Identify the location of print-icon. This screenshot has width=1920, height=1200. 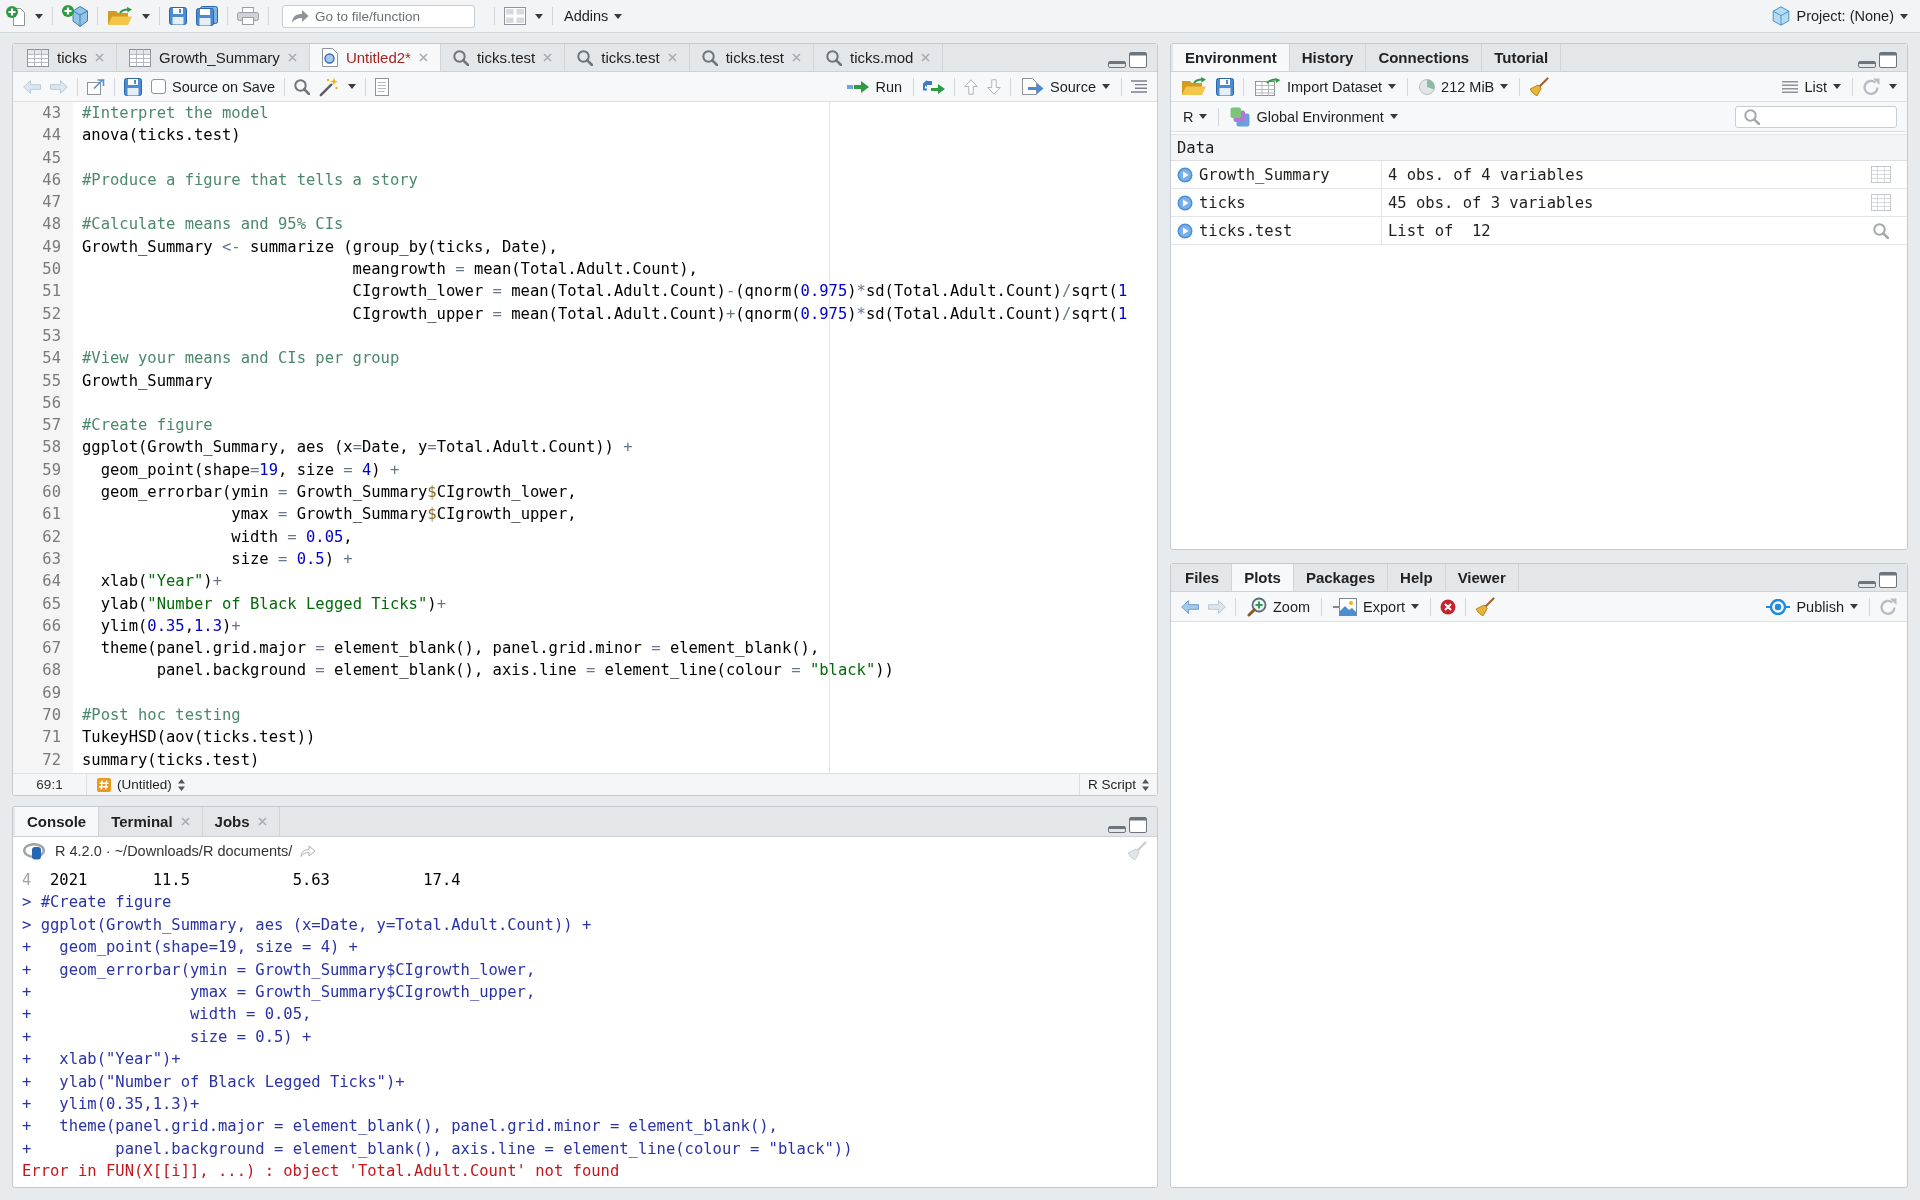
(248, 16).